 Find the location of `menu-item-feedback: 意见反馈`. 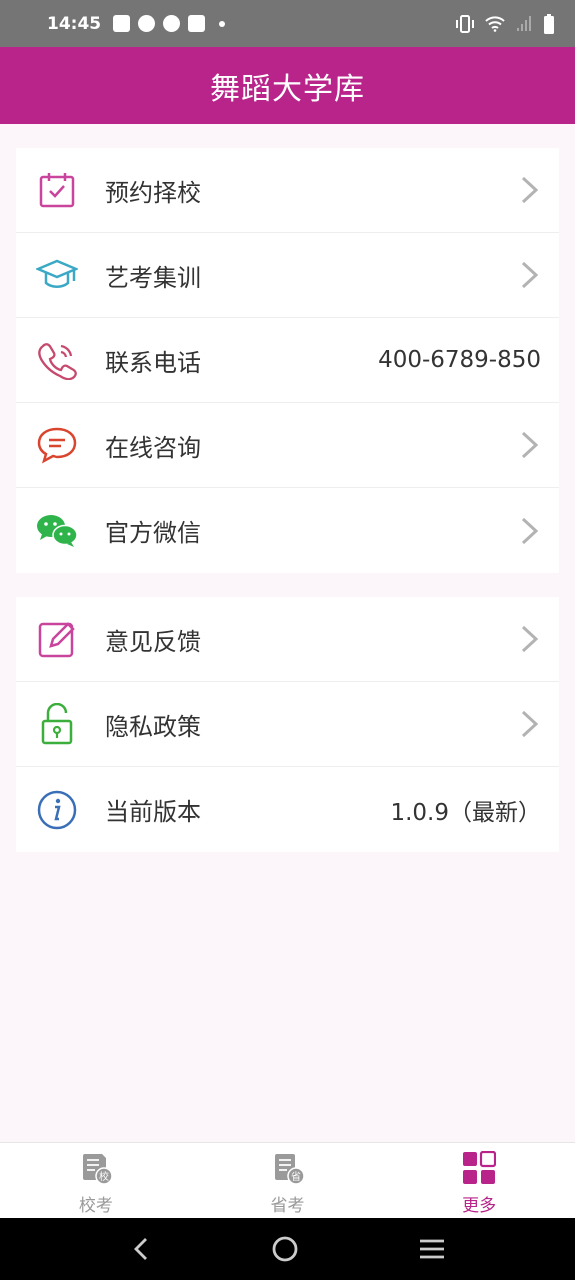

menu-item-feedback: 意见反馈 is located at coordinates (287, 639).